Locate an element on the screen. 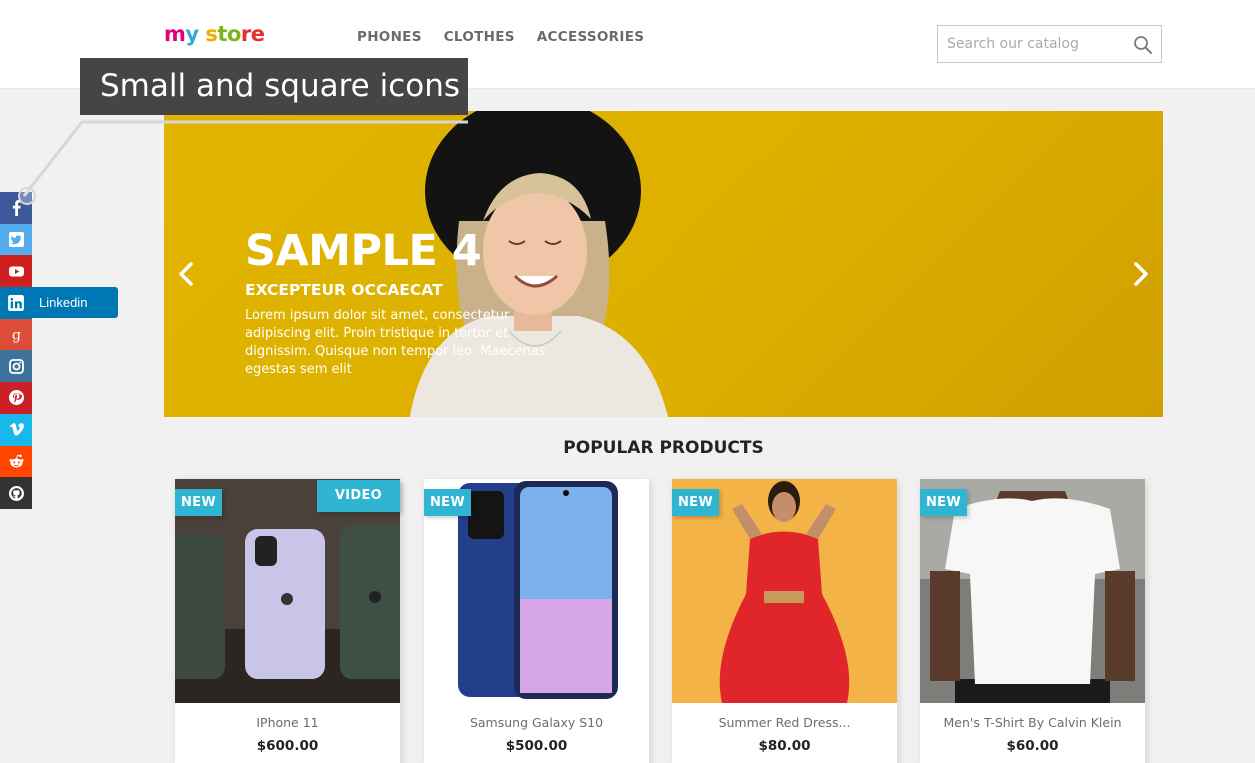 The image size is (1255, 763). pinterest-icon is located at coordinates (16, 398).